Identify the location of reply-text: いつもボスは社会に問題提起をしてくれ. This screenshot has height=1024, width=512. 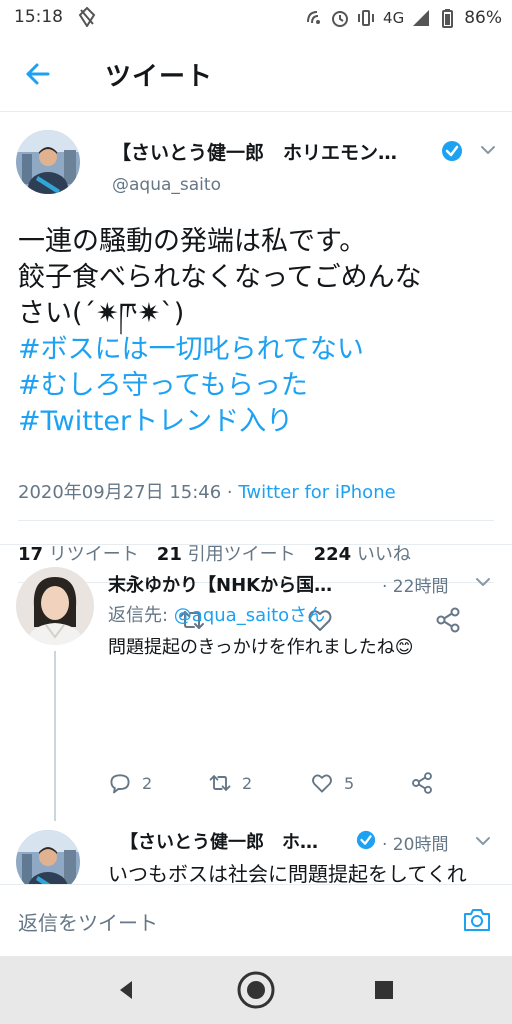
(287, 874).